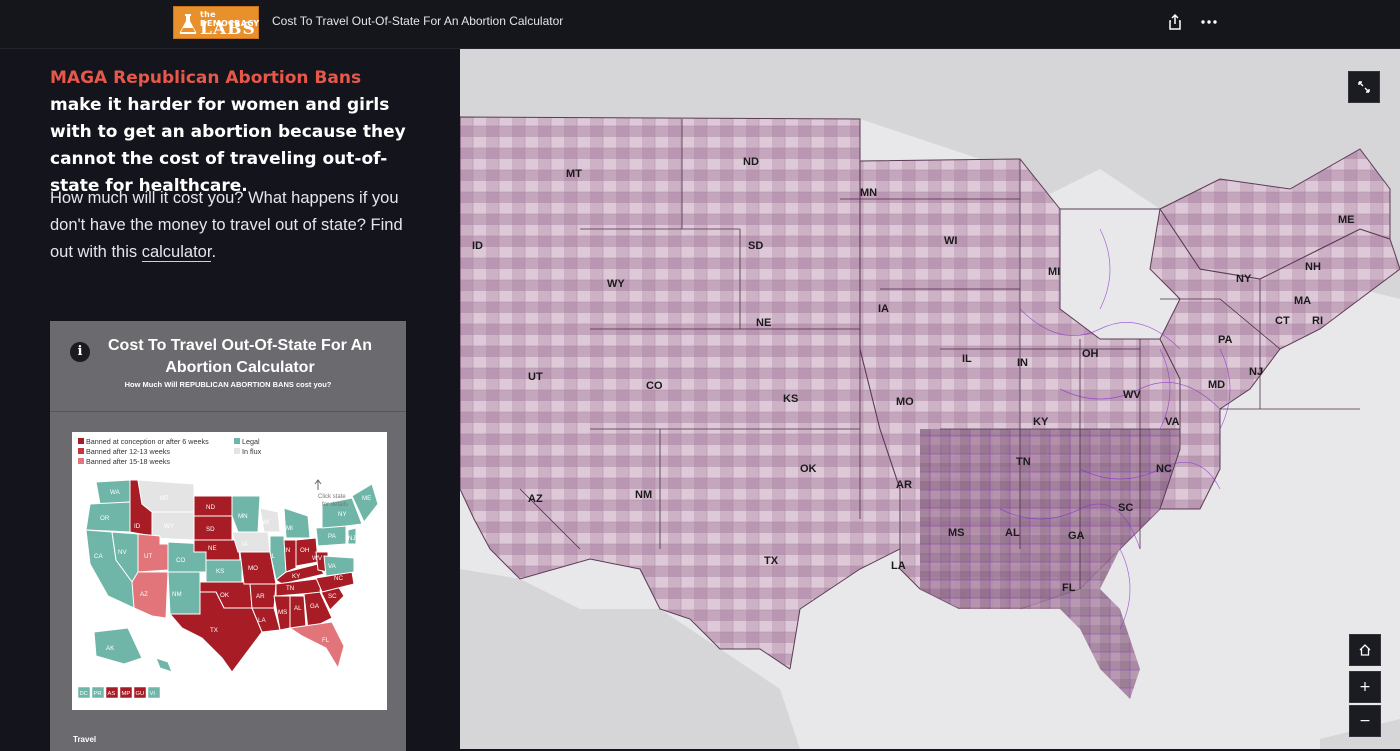 Image resolution: width=1400 pixels, height=751 pixels. Describe the element at coordinates (245, 544) in the screenshot. I see `mini-state-label: IA` at that location.